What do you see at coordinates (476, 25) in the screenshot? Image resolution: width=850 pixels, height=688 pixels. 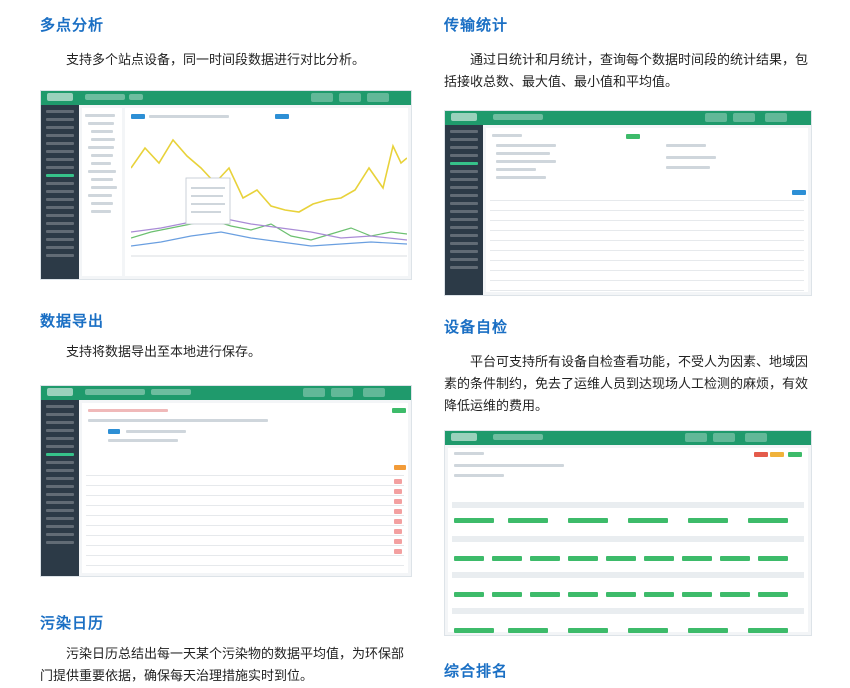 I see `section-title-transmission: 传输统计` at bounding box center [476, 25].